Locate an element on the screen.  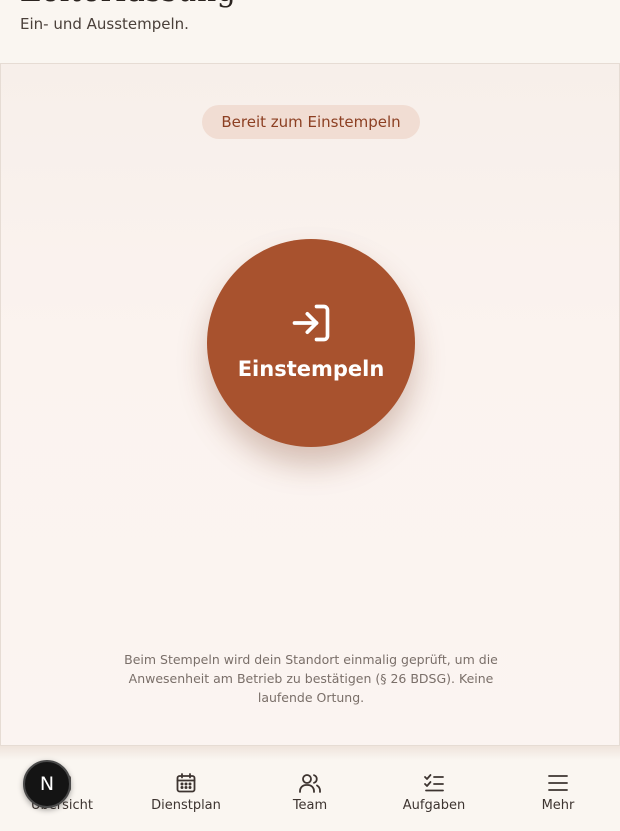
log-in-icon is located at coordinates (311, 323).